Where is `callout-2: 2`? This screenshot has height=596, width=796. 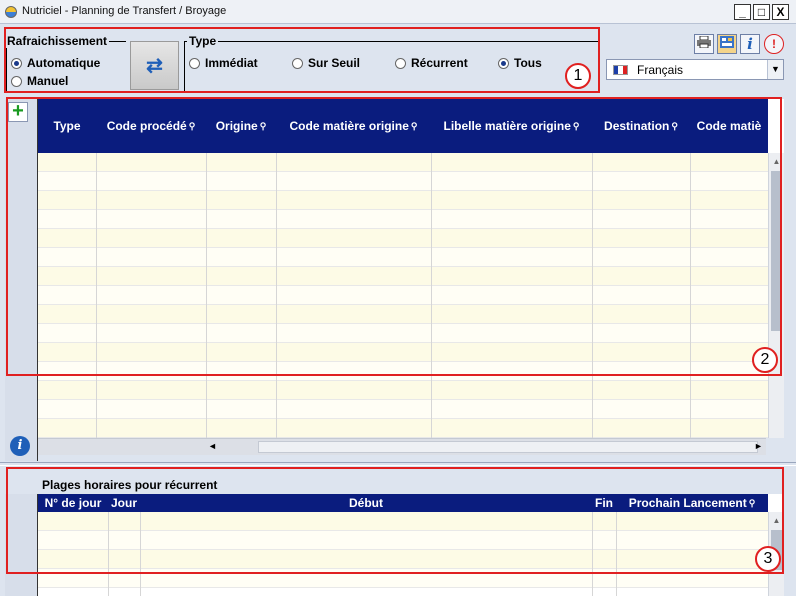
callout-2: 2 is located at coordinates (765, 360).